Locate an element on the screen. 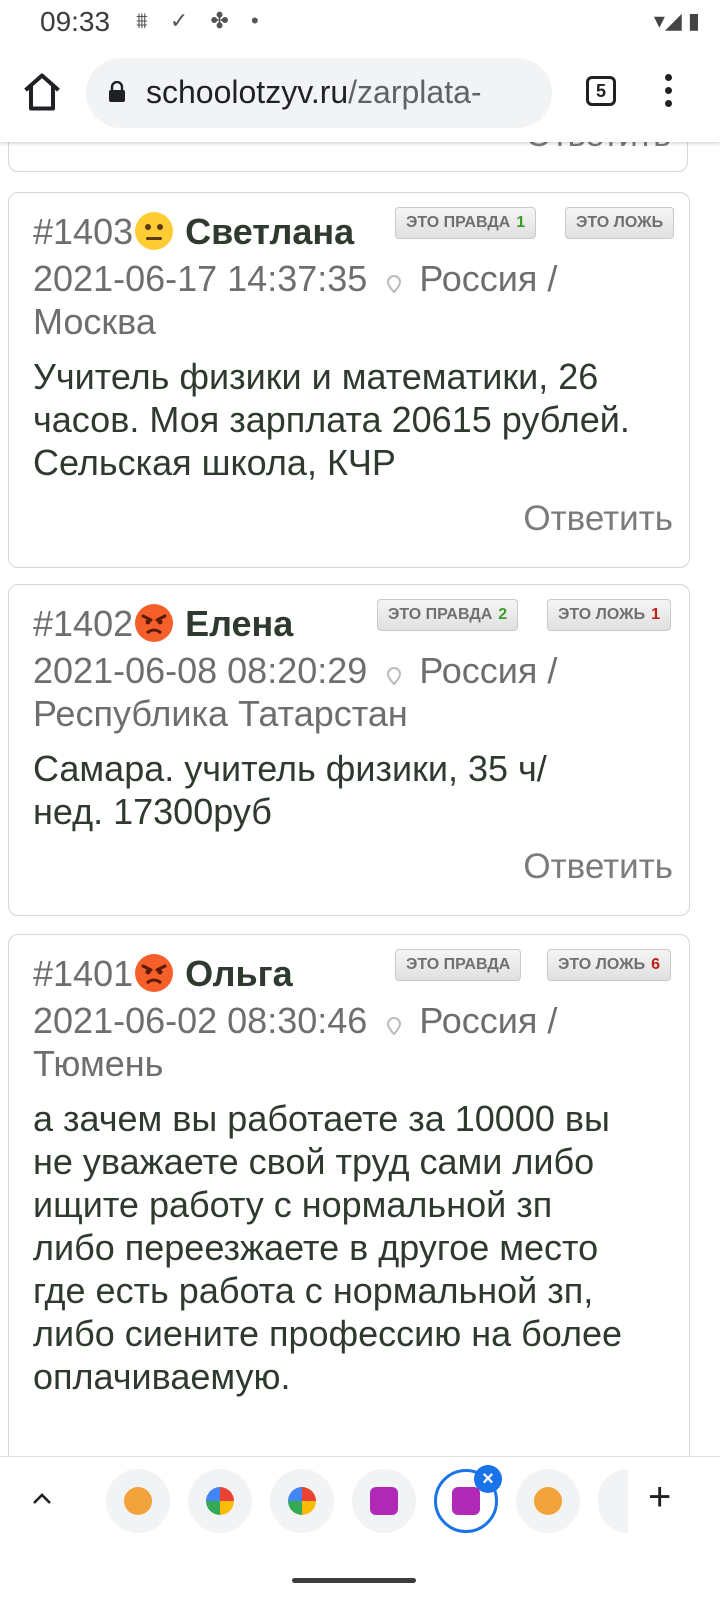  vote-false-button: ЭТО ЛОЖЬ 6 is located at coordinates (609, 965).